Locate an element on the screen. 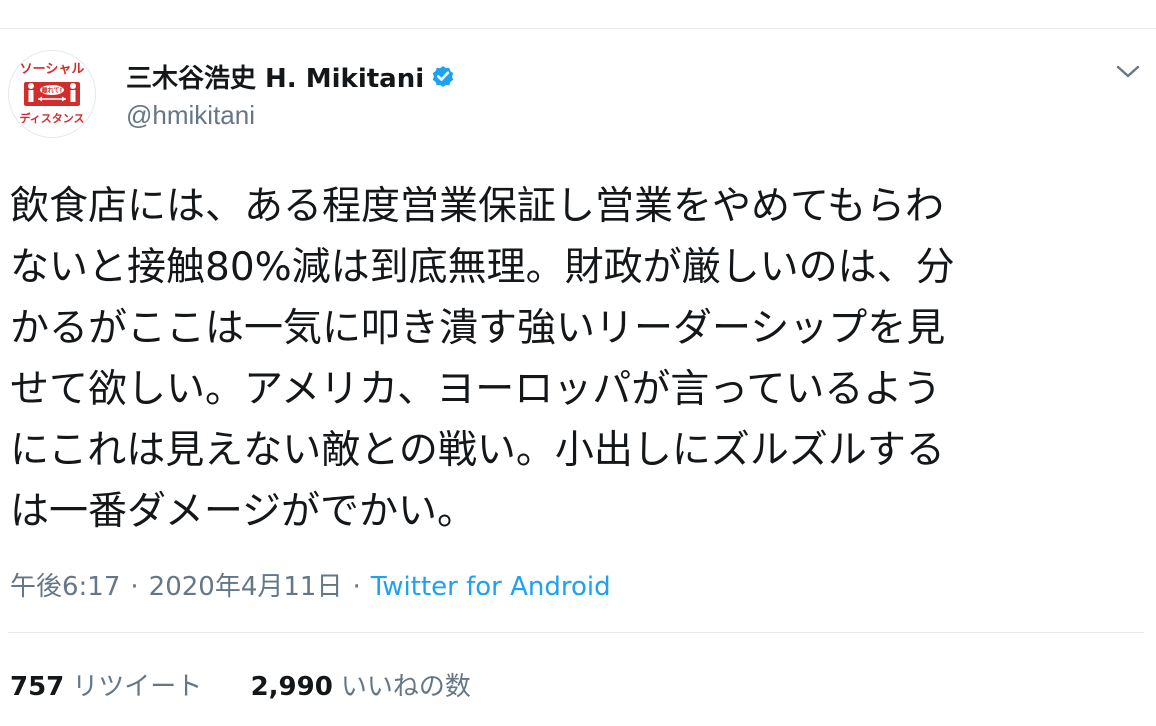  avatar-top-text: ソーシャル is located at coordinates (52, 69).